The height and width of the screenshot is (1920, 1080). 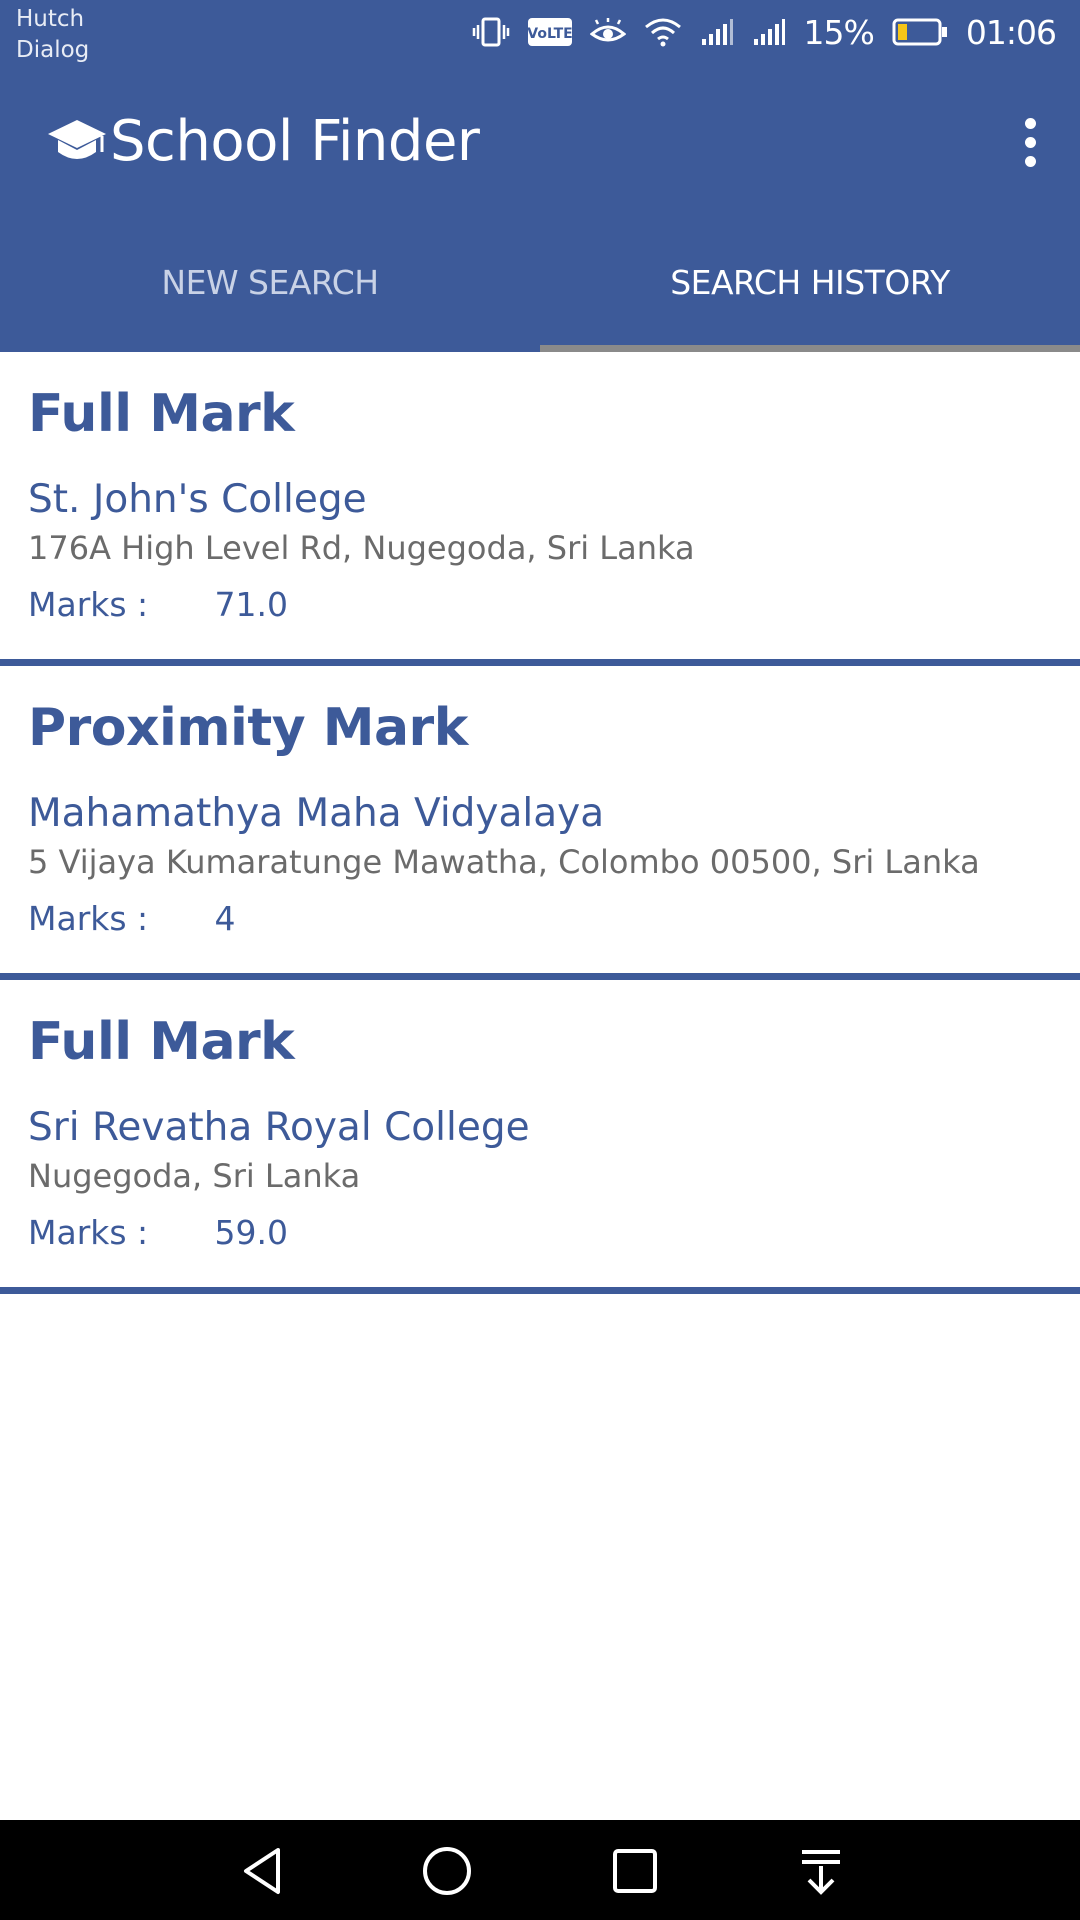 I want to click on app-bar: School Finder, so click(x=540, y=144).